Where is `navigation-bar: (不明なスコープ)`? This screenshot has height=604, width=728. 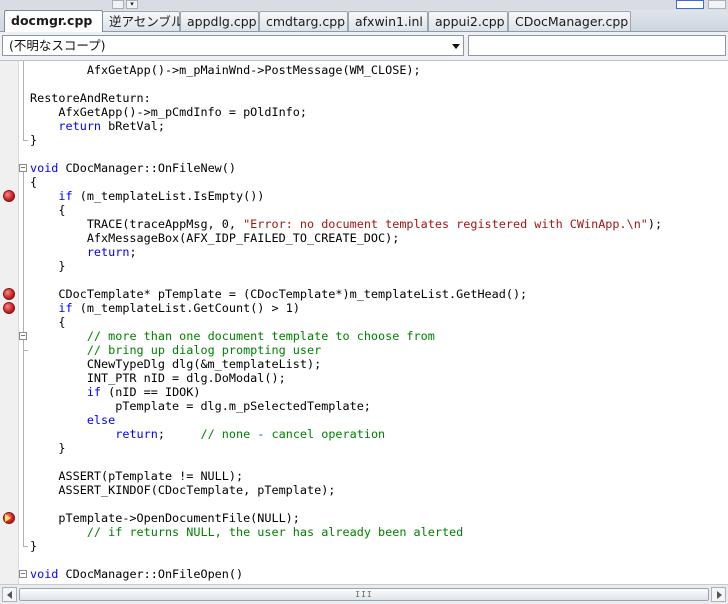 navigation-bar: (不明なスコープ) is located at coordinates (364, 46).